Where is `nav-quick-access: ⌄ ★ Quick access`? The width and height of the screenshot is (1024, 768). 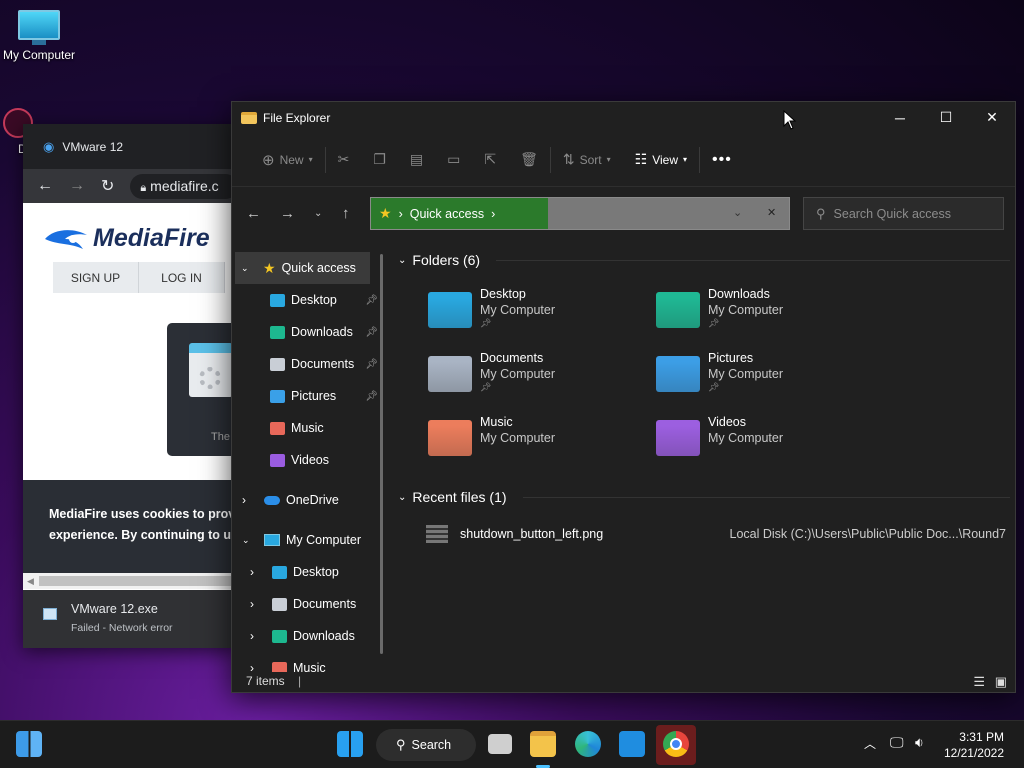
nav-quick-access: ⌄ ★ Quick access is located at coordinates (302, 268).